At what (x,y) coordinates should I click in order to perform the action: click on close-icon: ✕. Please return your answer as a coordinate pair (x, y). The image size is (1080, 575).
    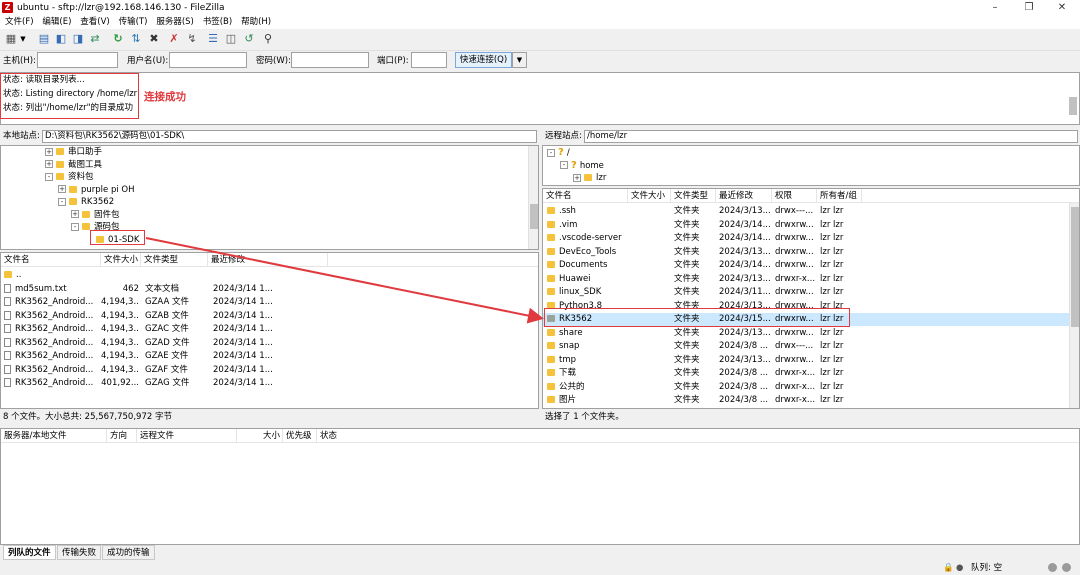
    Looking at the image, I should click on (1062, 8).